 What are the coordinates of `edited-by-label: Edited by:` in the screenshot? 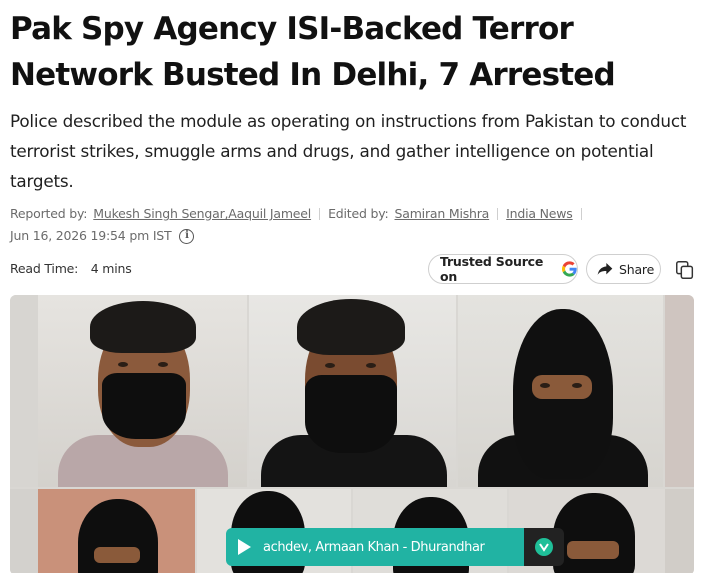 It's located at (358, 213).